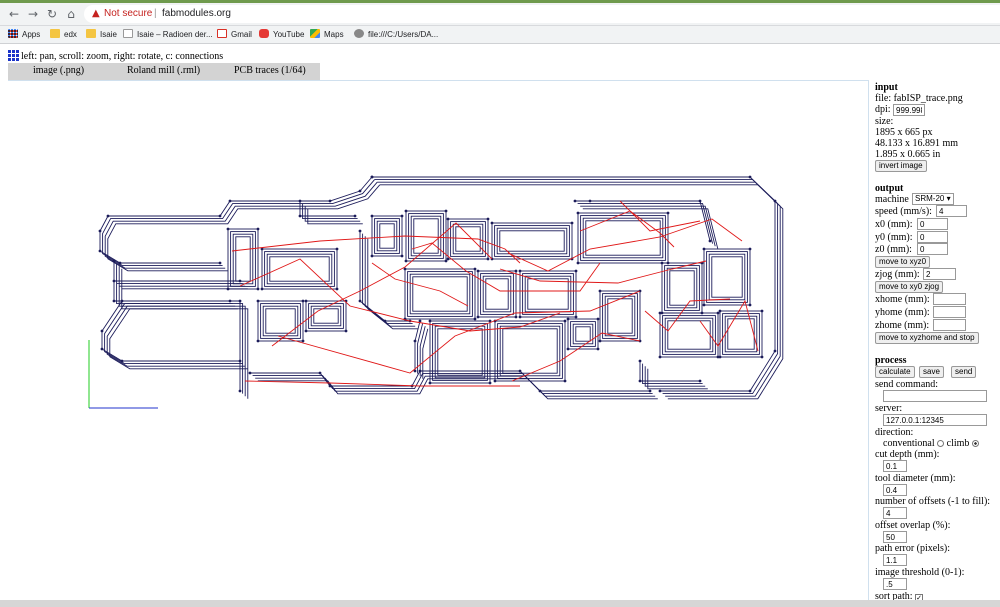 This screenshot has height=607, width=1000. I want to click on cut-depth-input, so click(895, 466).